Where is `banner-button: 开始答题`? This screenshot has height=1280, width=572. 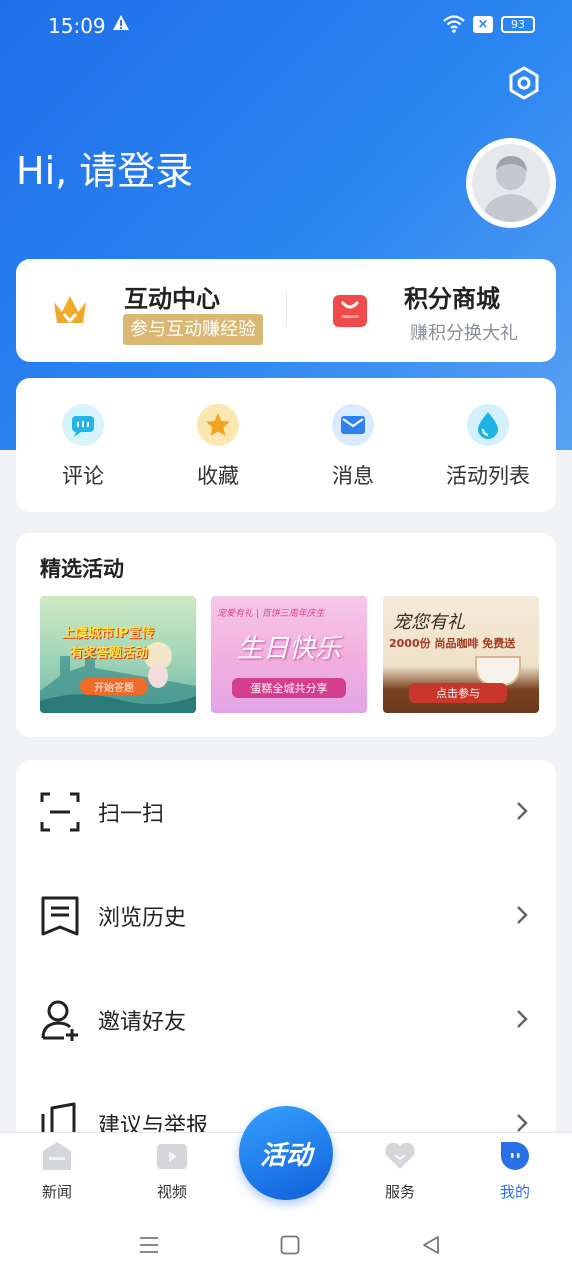
banner-button: 开始答题 is located at coordinates (114, 686).